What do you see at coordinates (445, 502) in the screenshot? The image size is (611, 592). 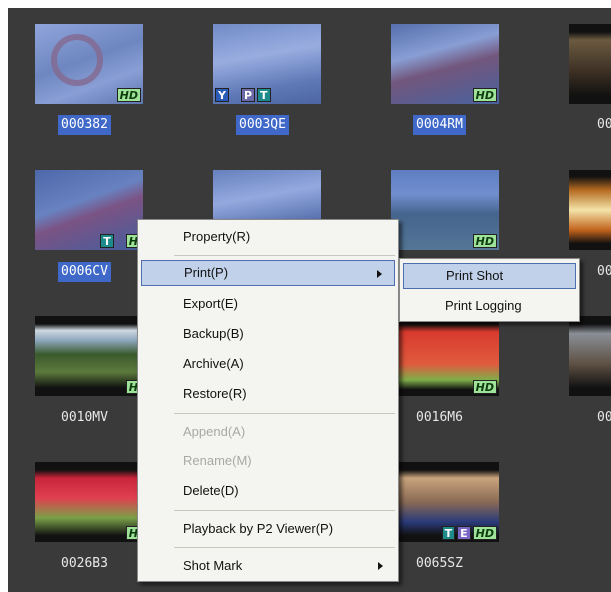 I see `clip-thumbnail: T E HD` at bounding box center [445, 502].